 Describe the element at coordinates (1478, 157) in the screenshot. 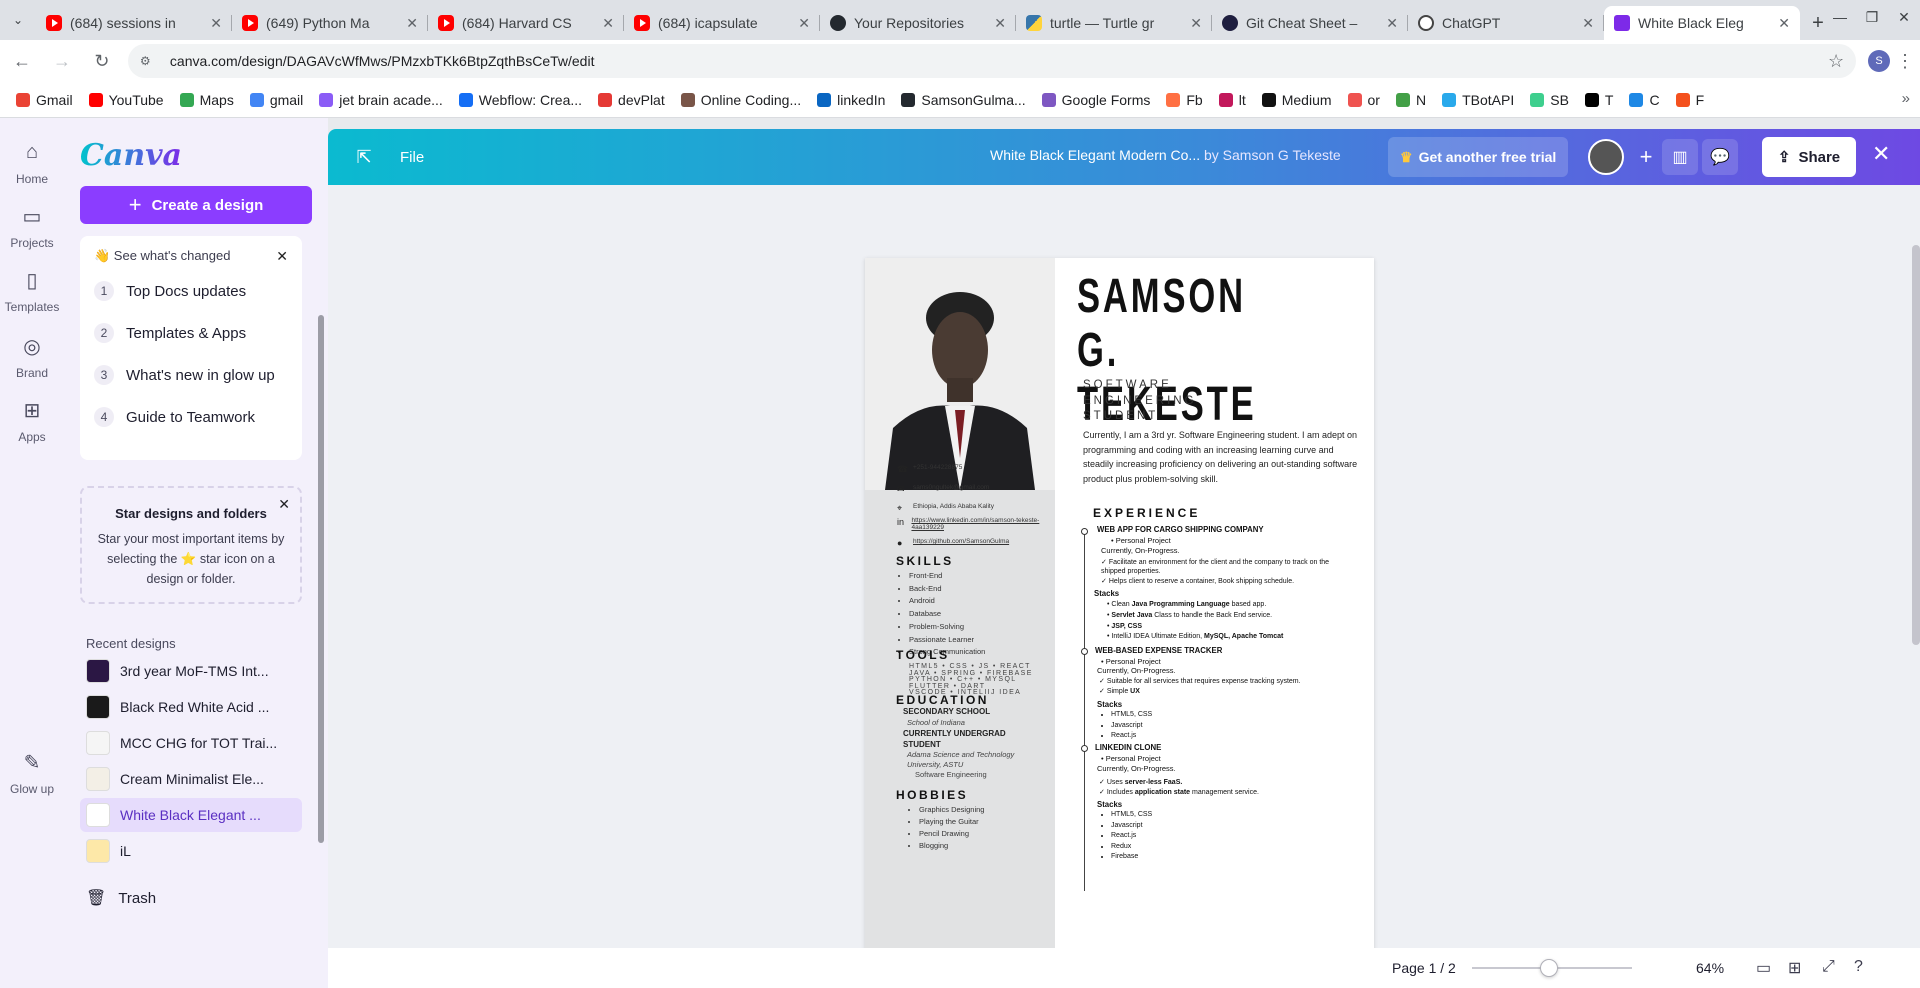

I see `free-trial-button: ♛ Get another free trial` at that location.